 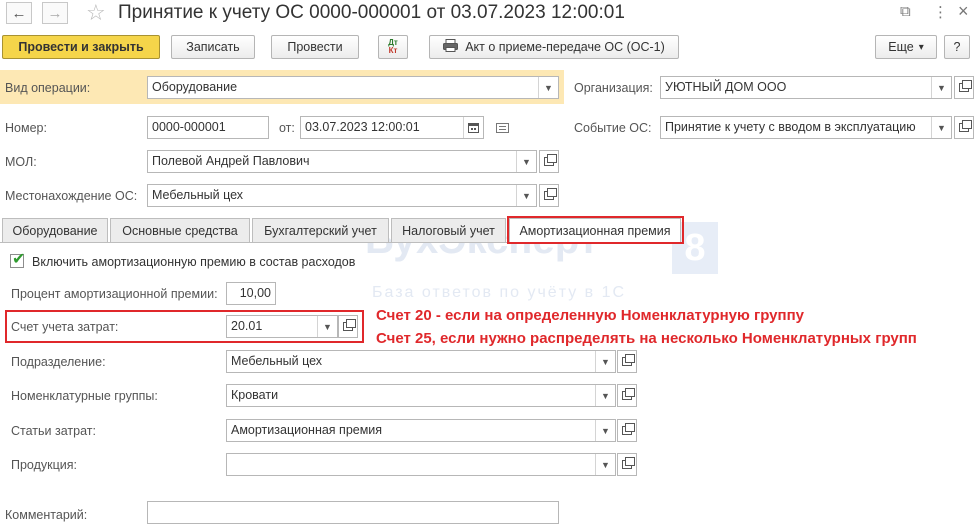 I want to click on tab-accounting: Бухгалтерский учет, so click(x=320, y=230).